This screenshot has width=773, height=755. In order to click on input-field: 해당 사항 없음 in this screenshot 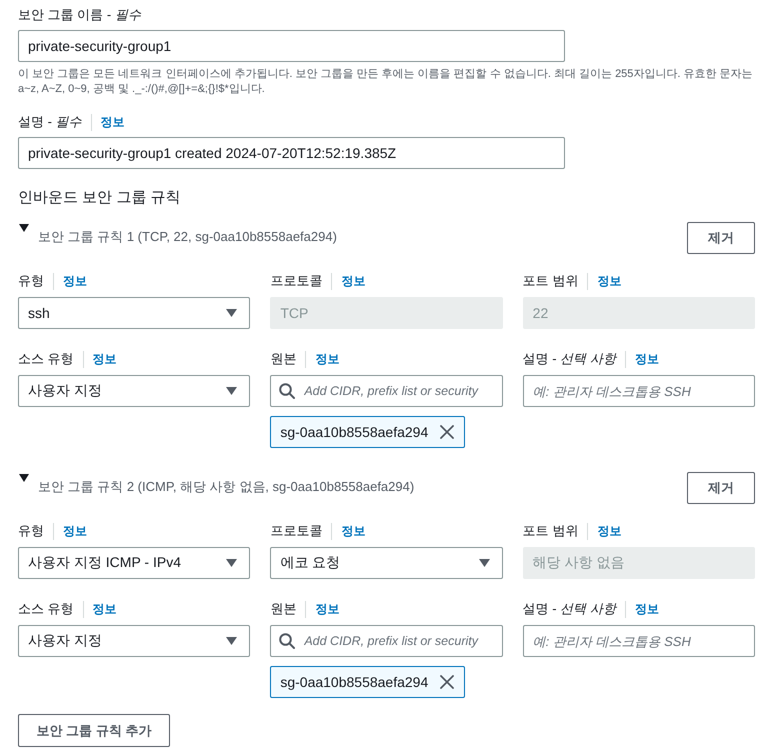, I will do `click(638, 563)`.